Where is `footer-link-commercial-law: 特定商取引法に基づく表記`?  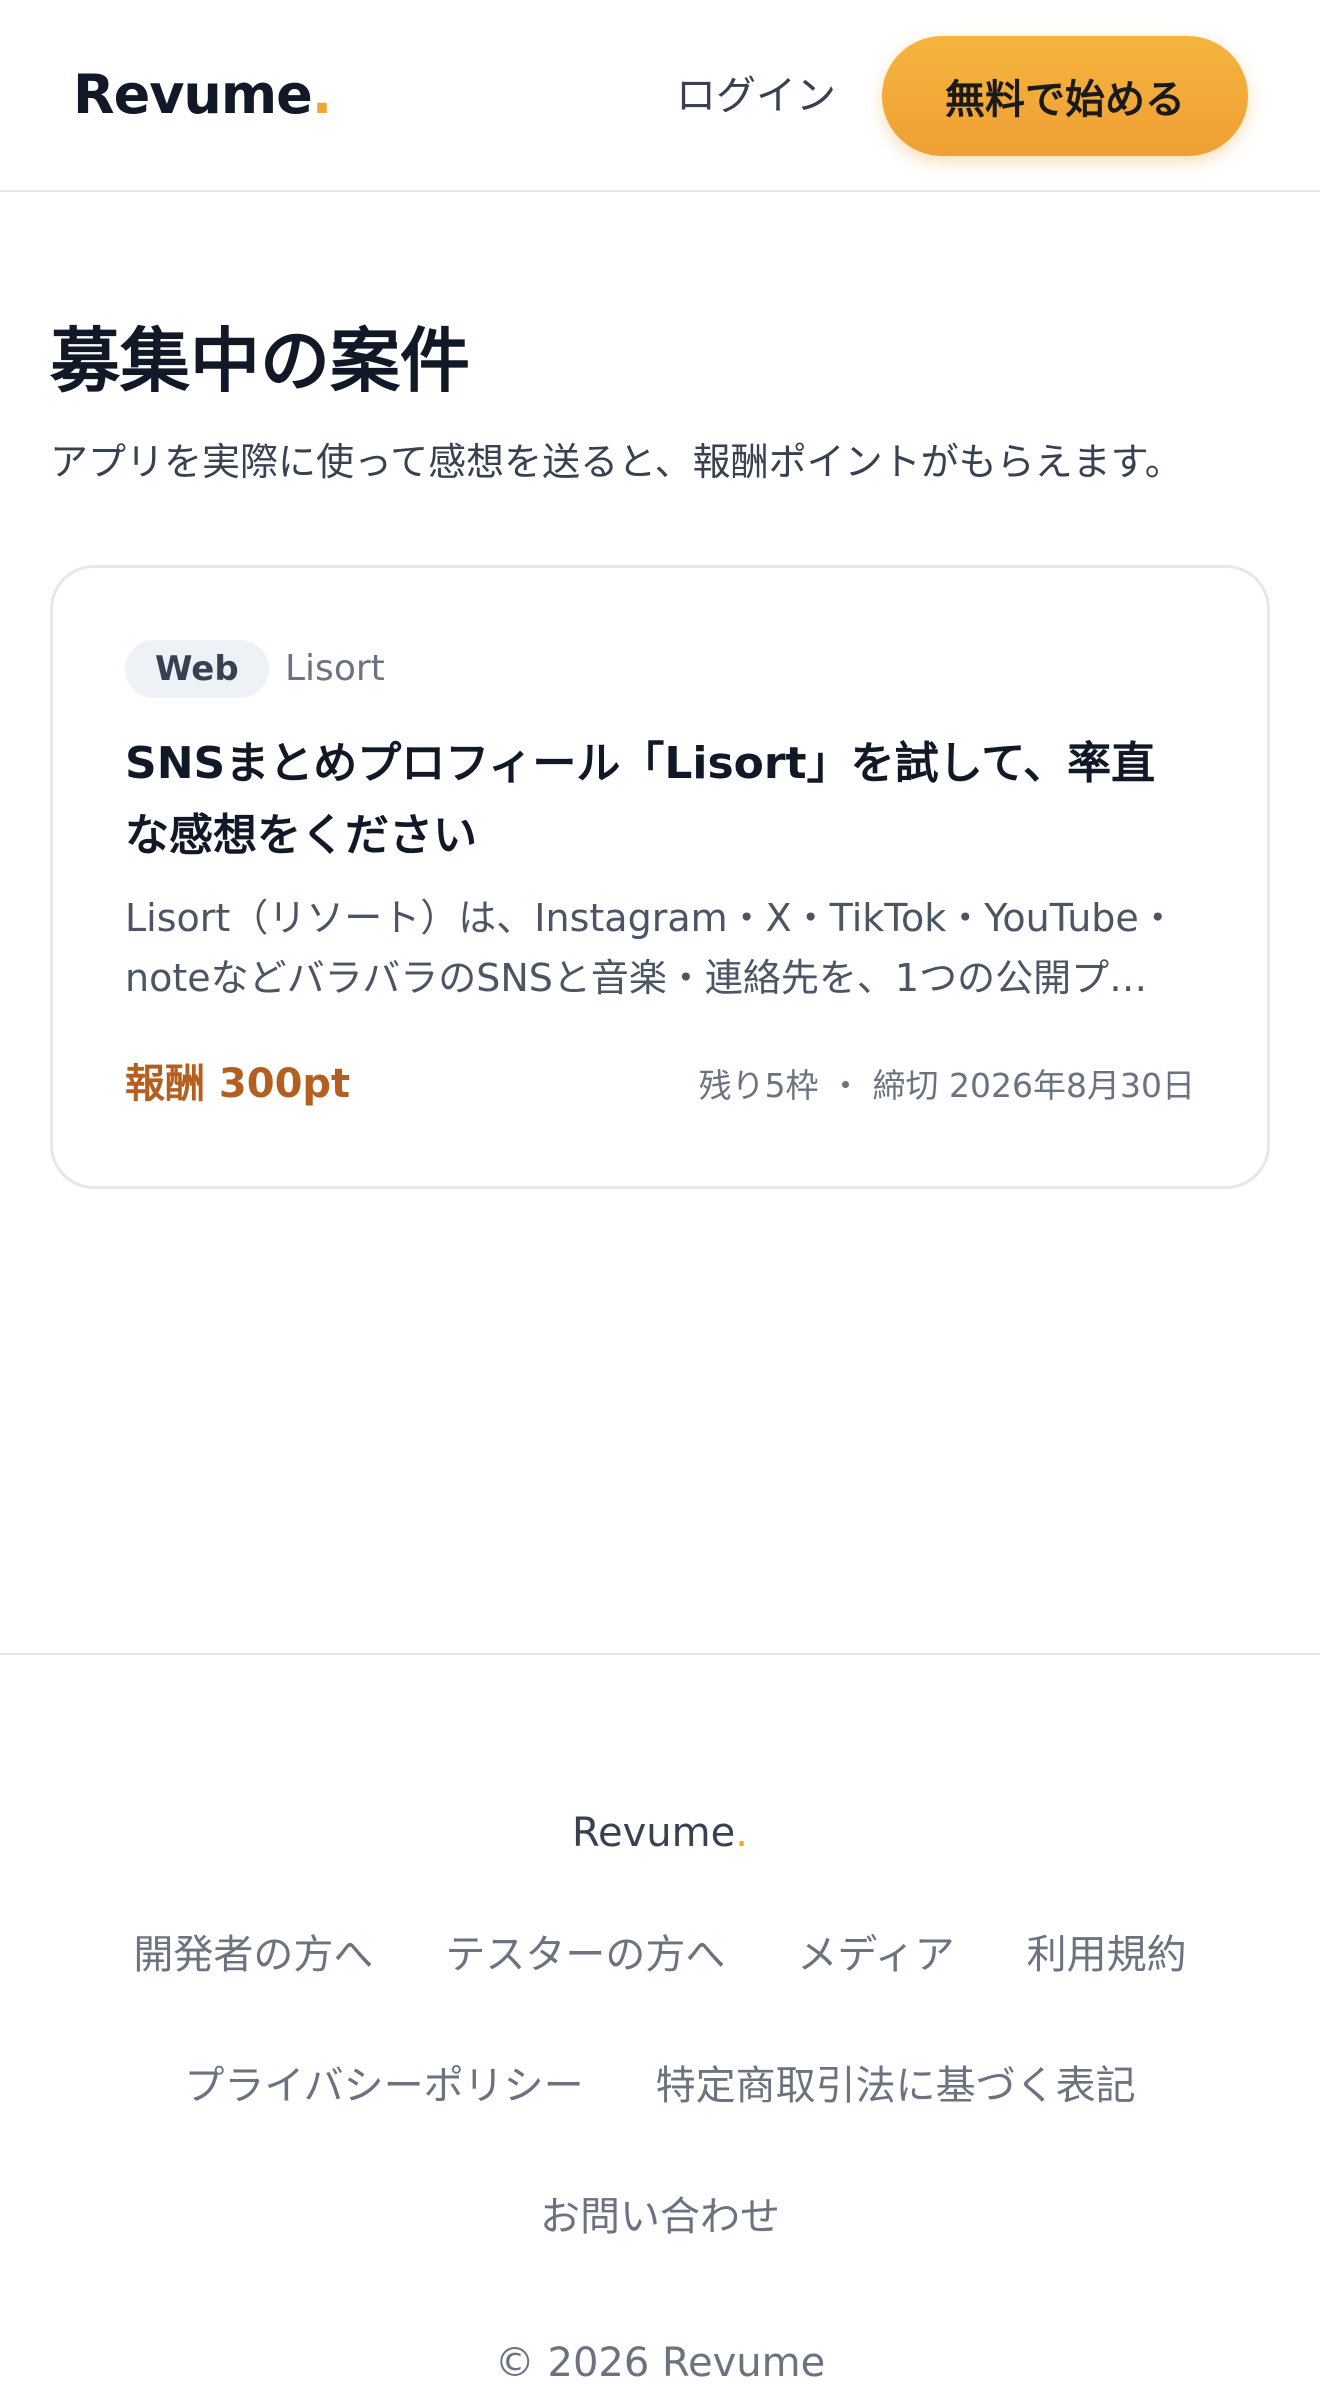
footer-link-commercial-law: 特定商取引法に基づく表記 is located at coordinates (896, 2121).